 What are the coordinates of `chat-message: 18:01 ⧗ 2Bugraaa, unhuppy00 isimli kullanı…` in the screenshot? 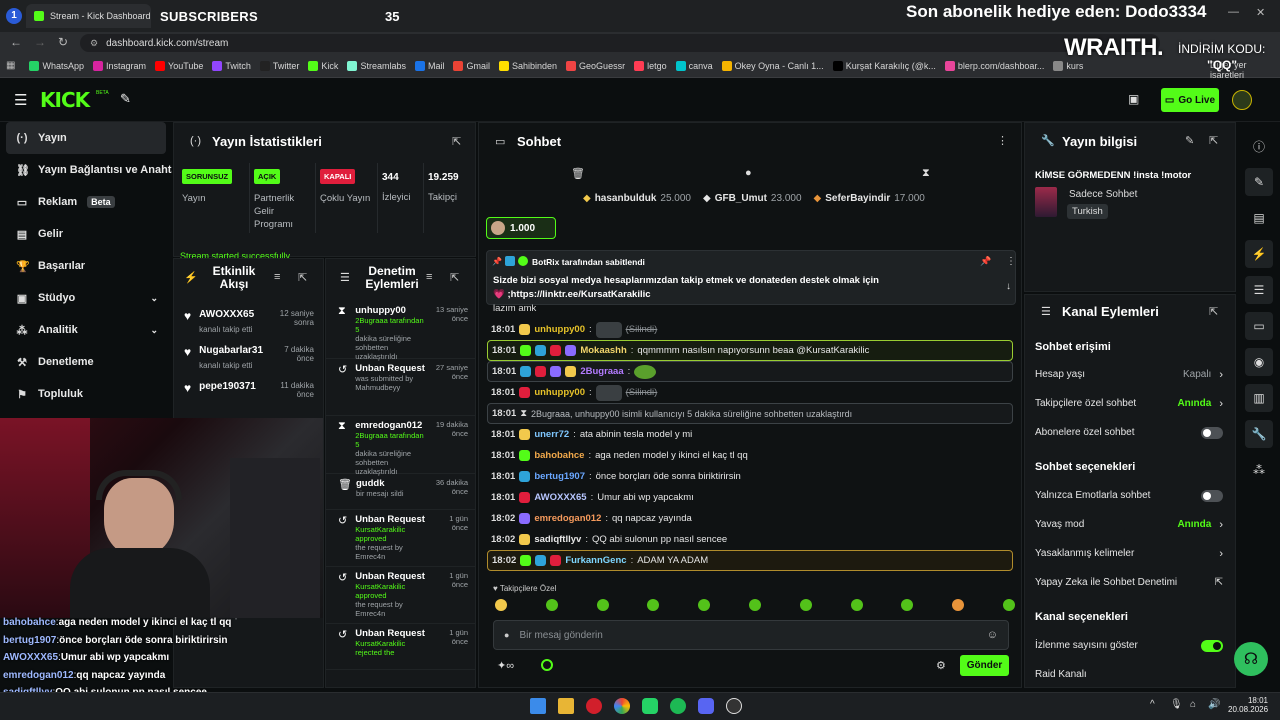 It's located at (750, 413).